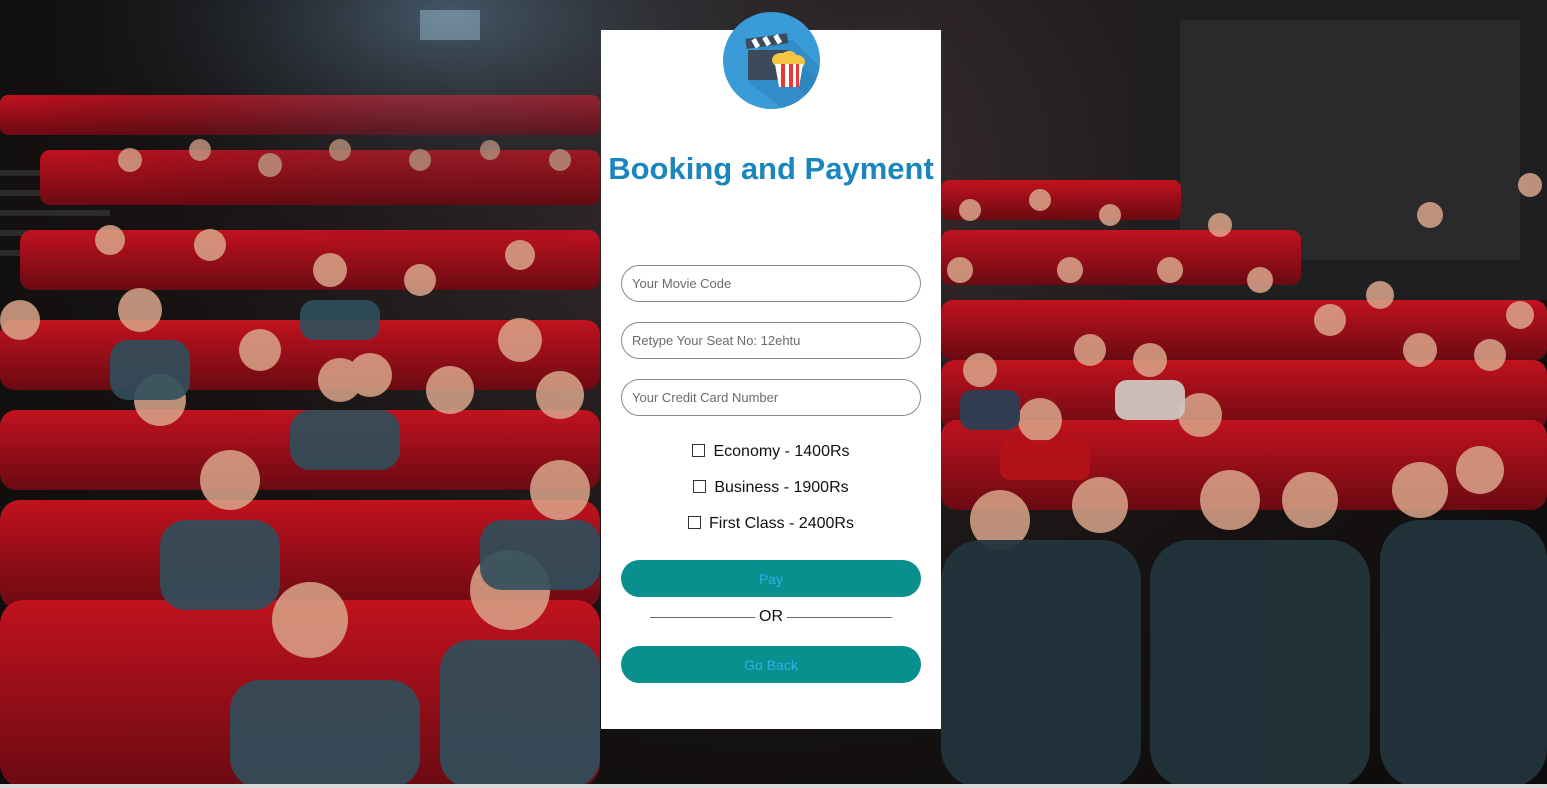 The image size is (1547, 788). I want to click on option-label: Business - 1900Rs, so click(781, 487).